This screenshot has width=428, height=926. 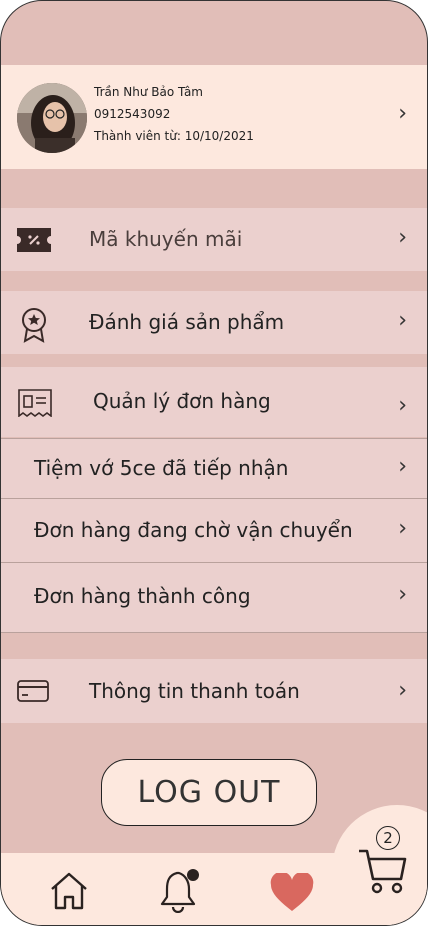 What do you see at coordinates (34, 325) in the screenshot?
I see `award-icon` at bounding box center [34, 325].